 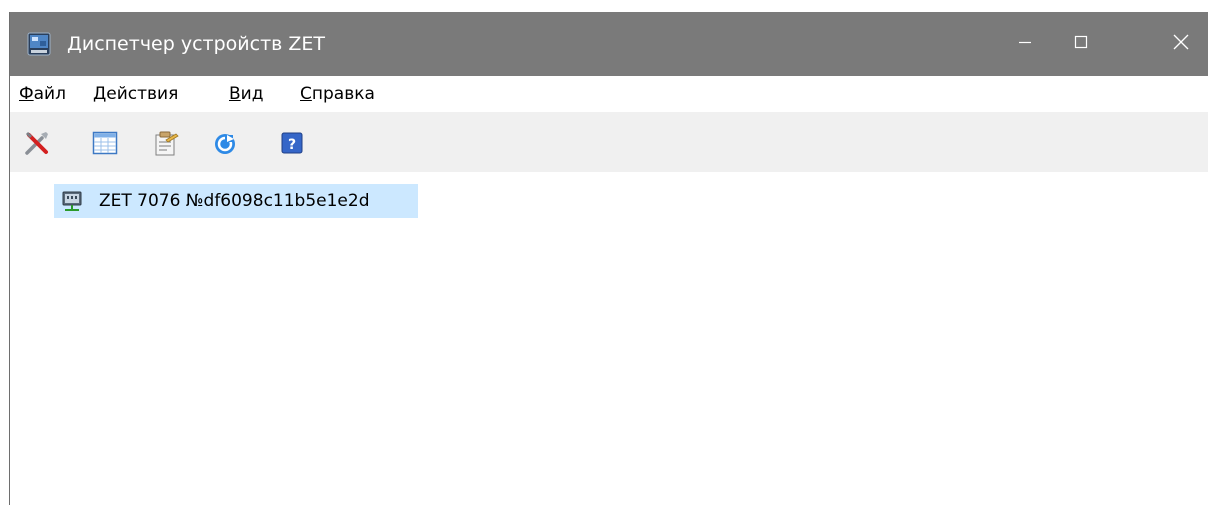 What do you see at coordinates (306, 94) in the screenshot?
I see `menu-help-accesskey: С` at bounding box center [306, 94].